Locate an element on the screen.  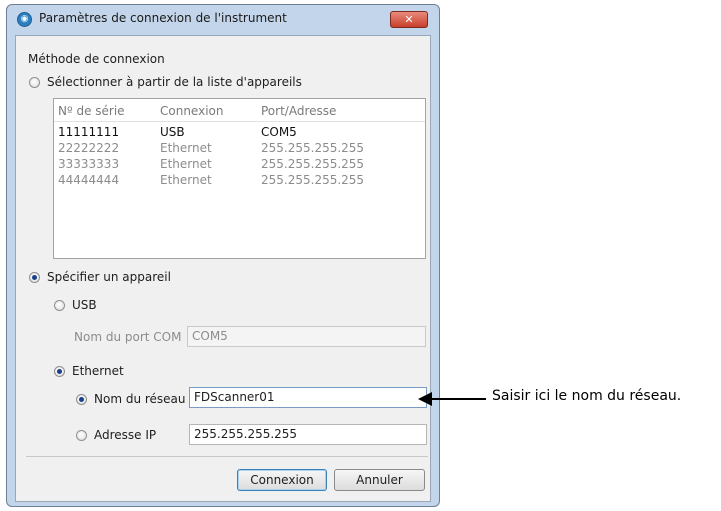
close-icon: ✕ is located at coordinates (409, 19).